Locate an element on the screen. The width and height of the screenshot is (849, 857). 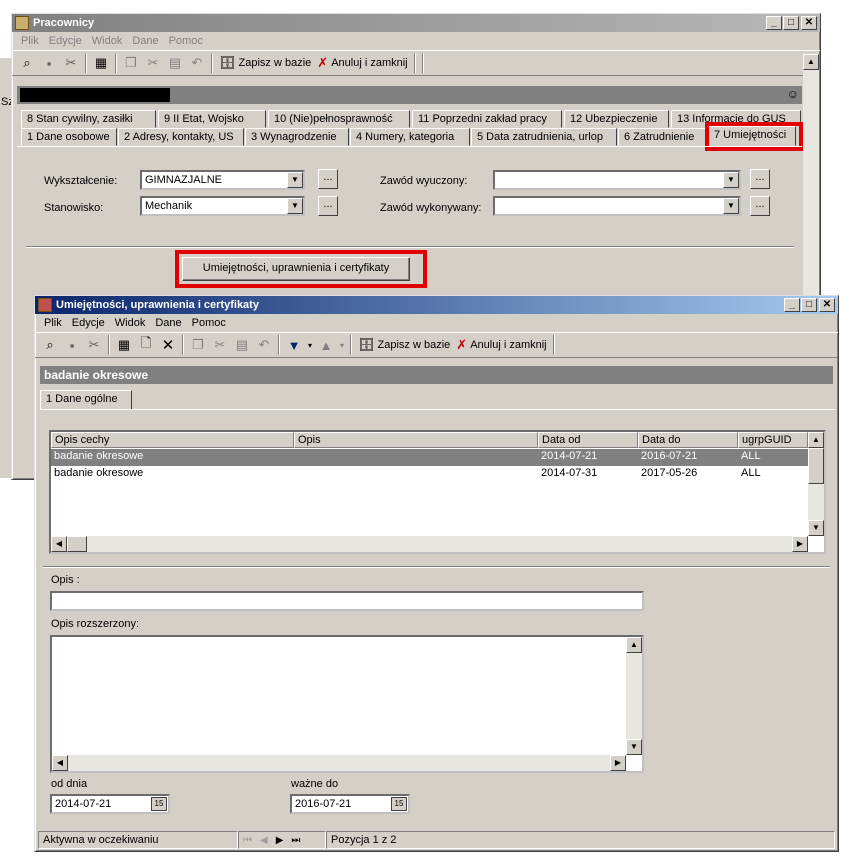
tab-dane-ogolne: 1 Dane ogólne is located at coordinates (86, 400).